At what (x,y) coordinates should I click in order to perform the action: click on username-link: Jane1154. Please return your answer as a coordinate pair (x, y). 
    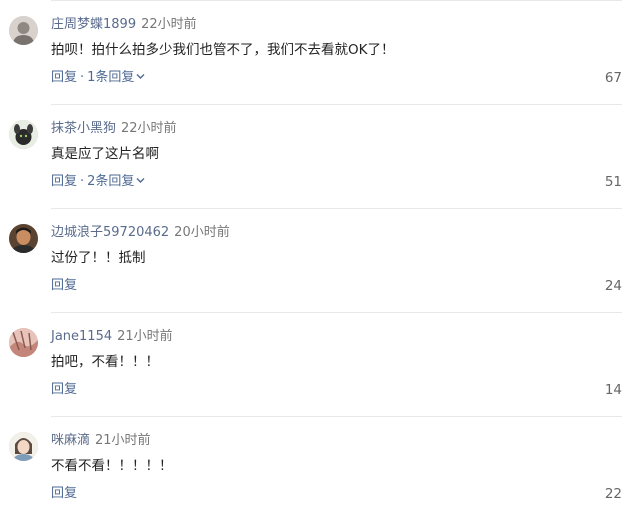
    Looking at the image, I should click on (81, 336).